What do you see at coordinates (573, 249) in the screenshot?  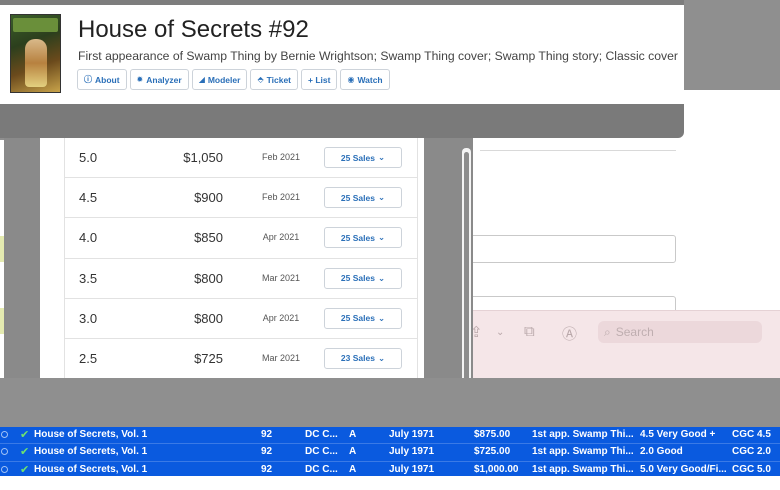 I see `background-input-field` at bounding box center [573, 249].